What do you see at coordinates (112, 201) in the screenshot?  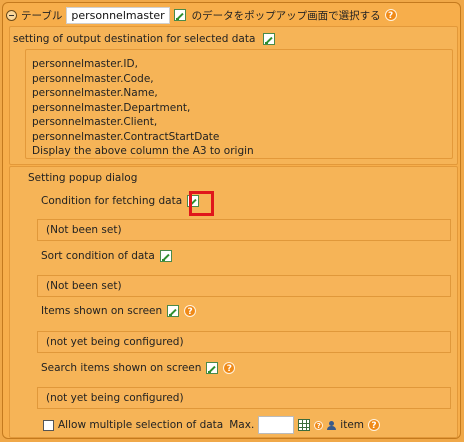 I see `condition-text: Condition for fetching data` at bounding box center [112, 201].